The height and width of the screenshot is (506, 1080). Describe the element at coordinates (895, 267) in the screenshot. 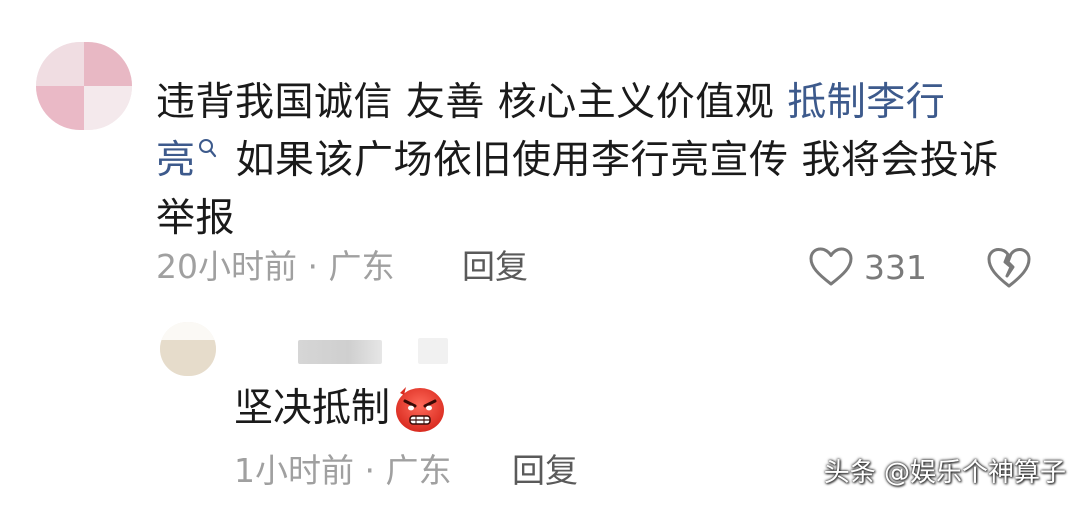

I see `like-count: 331` at that location.